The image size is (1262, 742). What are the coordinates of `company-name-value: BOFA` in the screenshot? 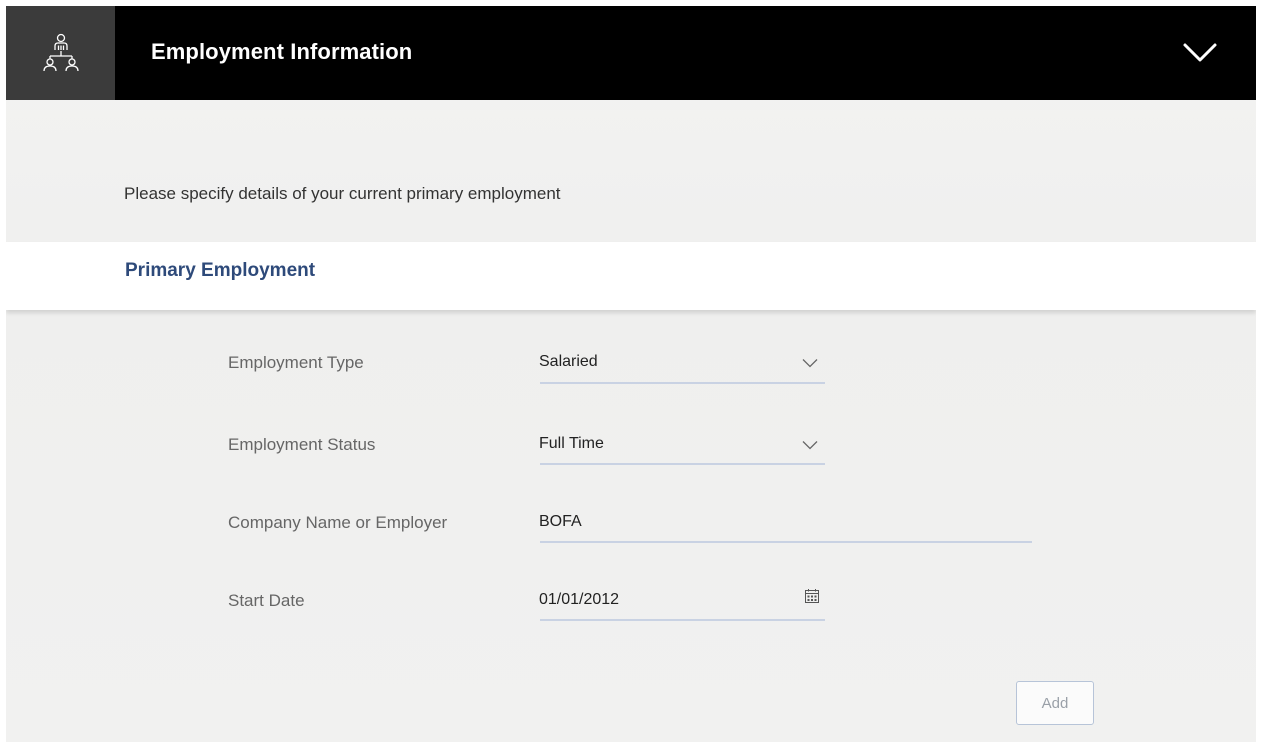 It's located at (560, 521).